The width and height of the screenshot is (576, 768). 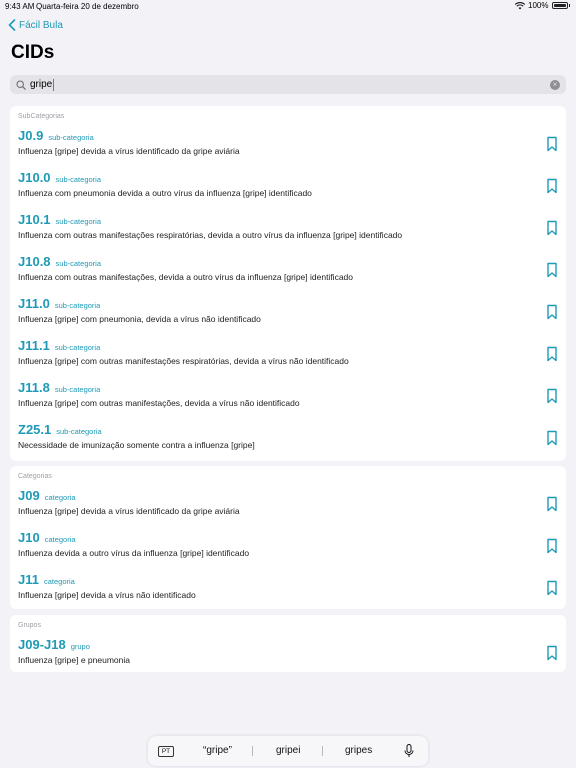 I want to click on cid-code-text: J0.9, so click(x=31, y=135).